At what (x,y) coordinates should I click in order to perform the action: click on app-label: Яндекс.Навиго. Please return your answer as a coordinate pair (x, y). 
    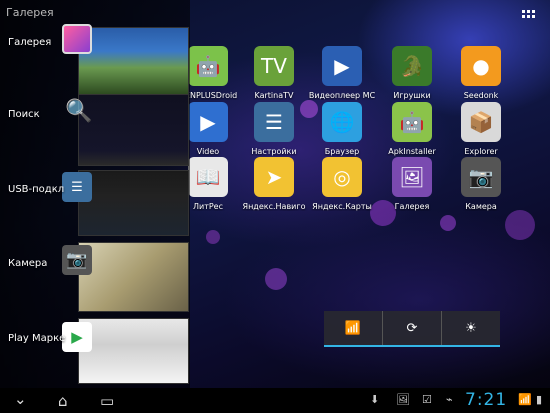
    Looking at the image, I should click on (274, 206).